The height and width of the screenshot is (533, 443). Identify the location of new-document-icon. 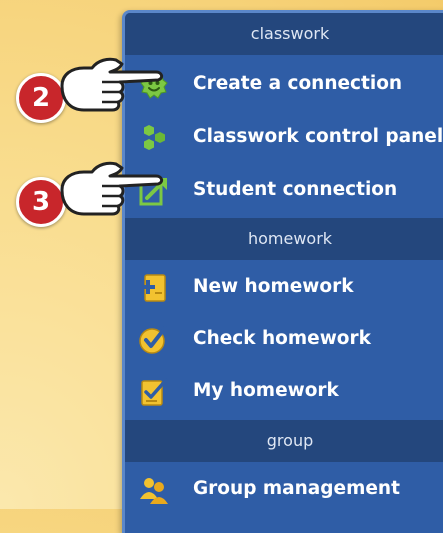
(153, 288).